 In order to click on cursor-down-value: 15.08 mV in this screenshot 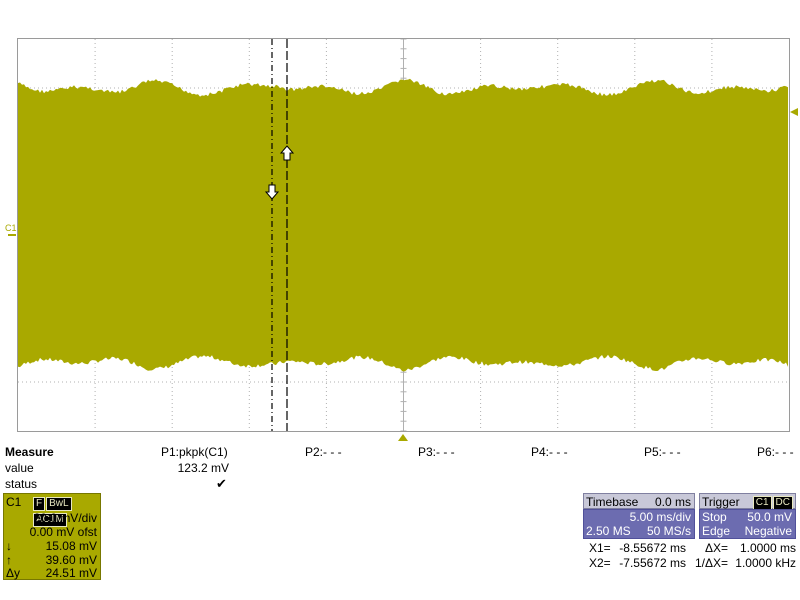, I will do `click(71, 546)`.